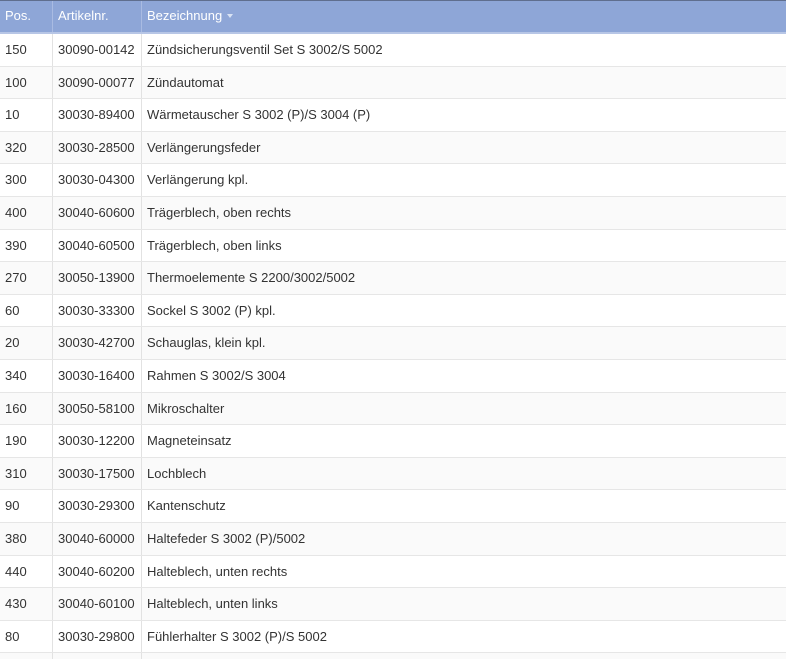 The width and height of the screenshot is (786, 659). What do you see at coordinates (97, 604) in the screenshot?
I see `cell-artikelnr: 30040-60100` at bounding box center [97, 604].